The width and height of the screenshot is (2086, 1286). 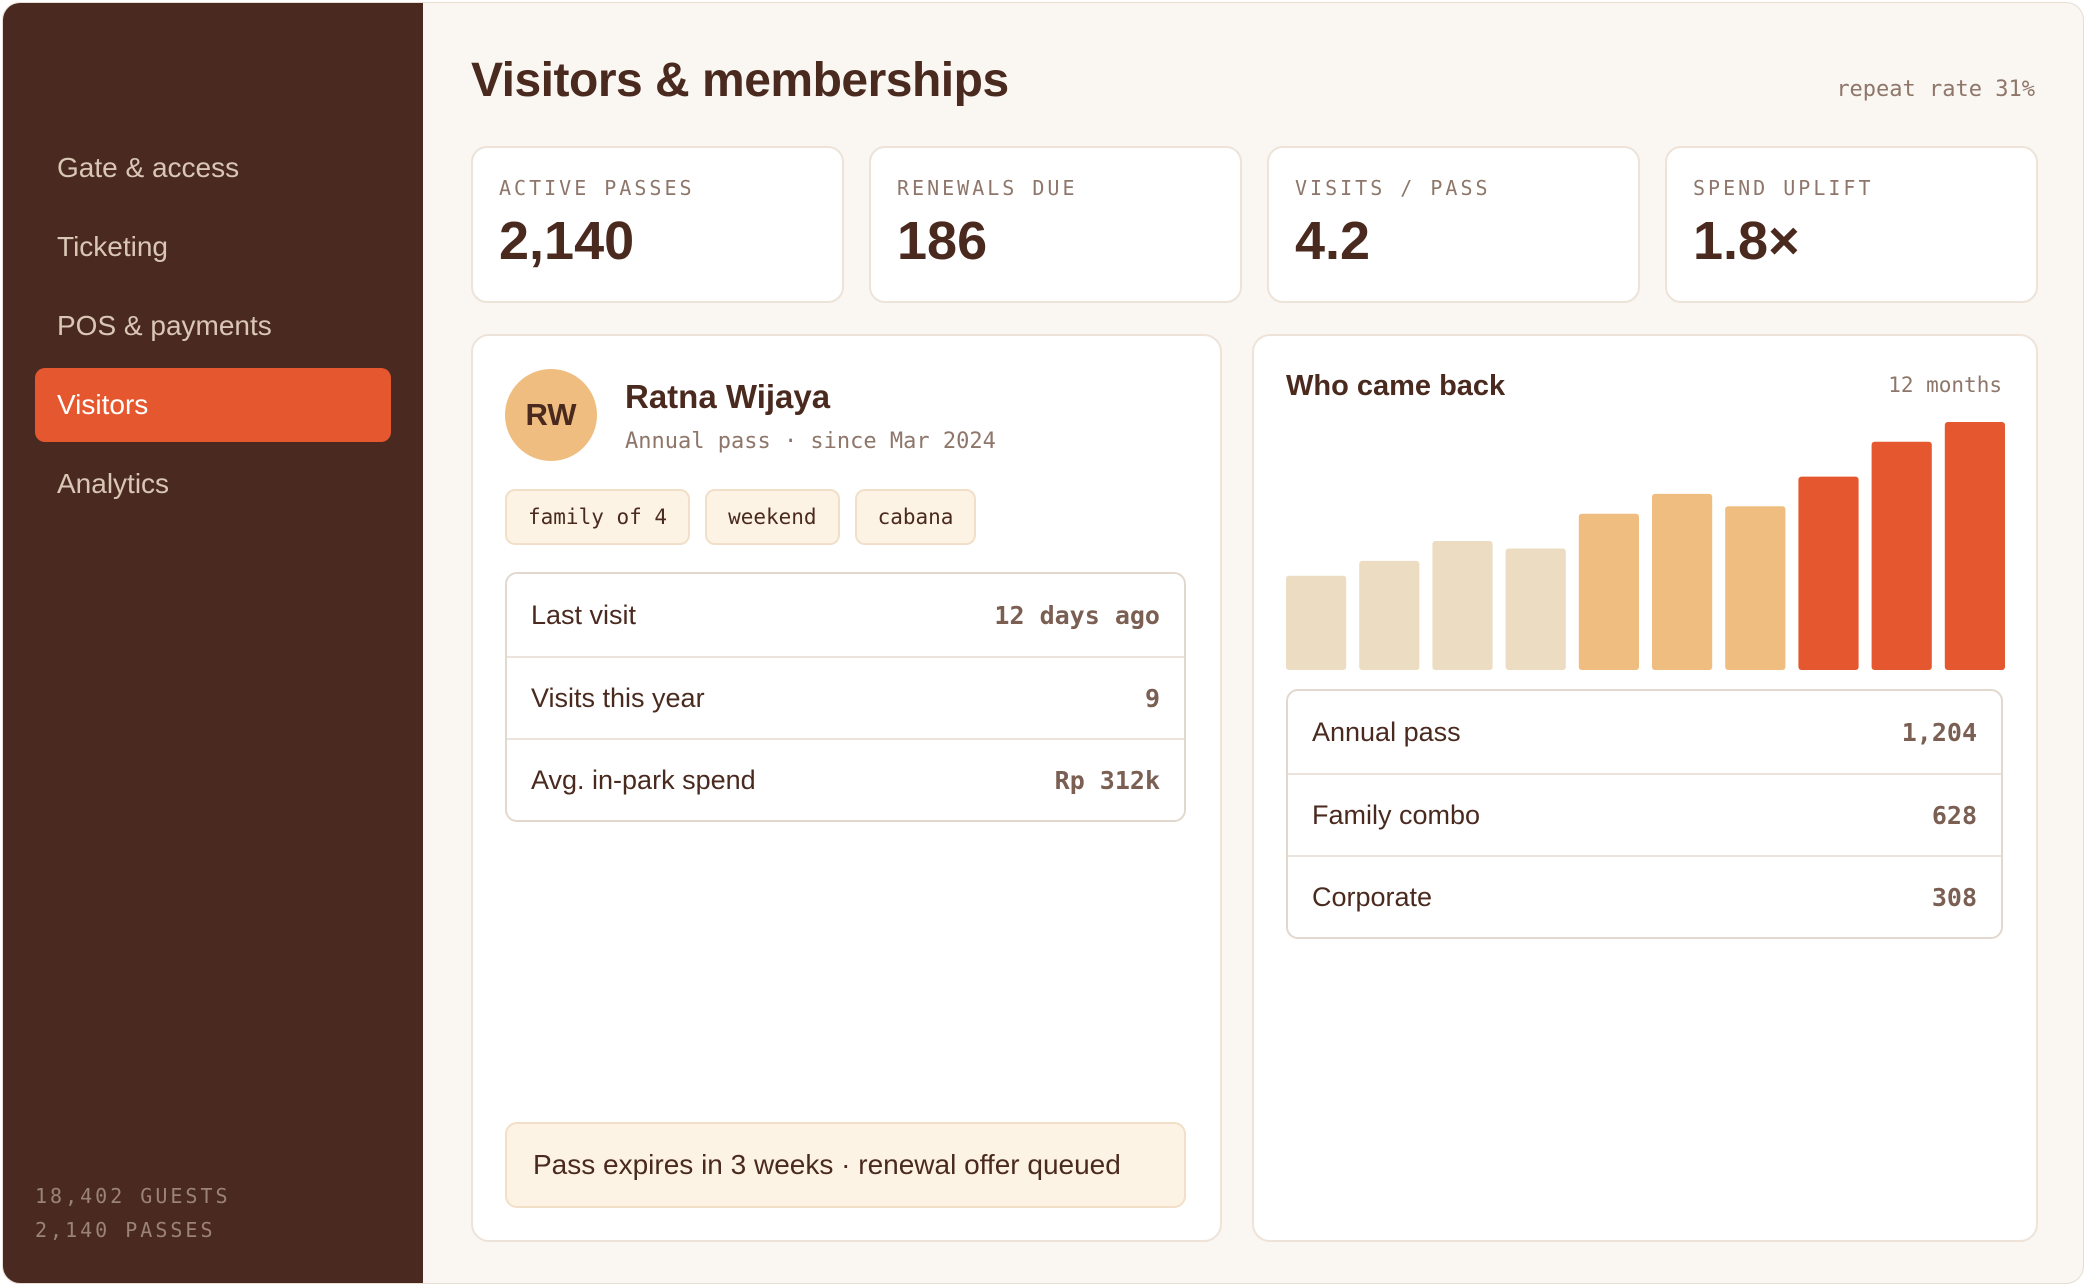 I want to click on stat-value: Rp 312k, so click(x=1107, y=780).